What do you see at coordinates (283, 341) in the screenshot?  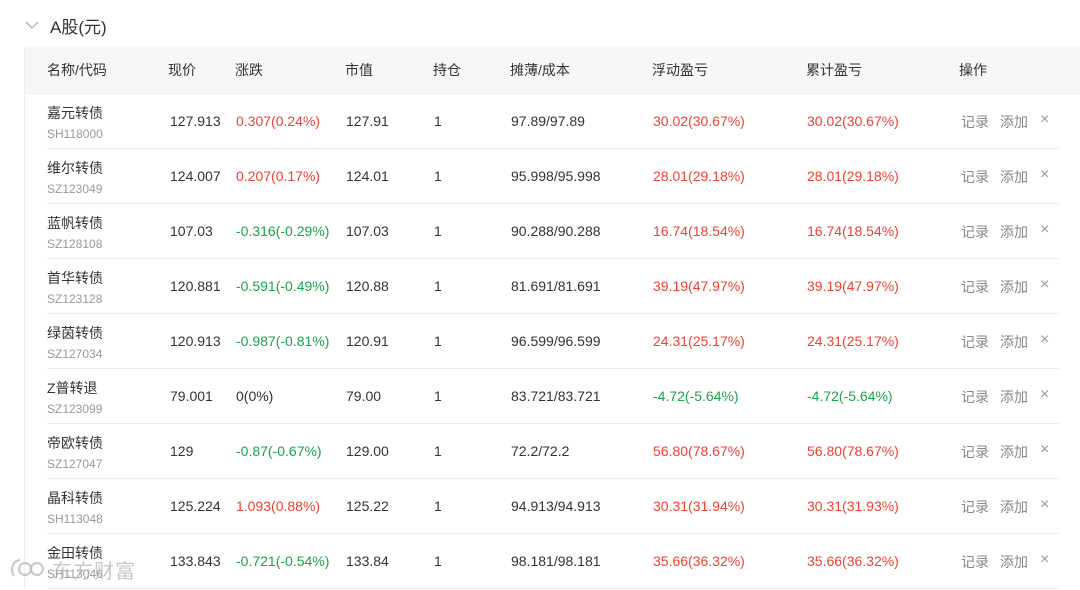 I see `change-cell: -0.987(-0.81%)` at bounding box center [283, 341].